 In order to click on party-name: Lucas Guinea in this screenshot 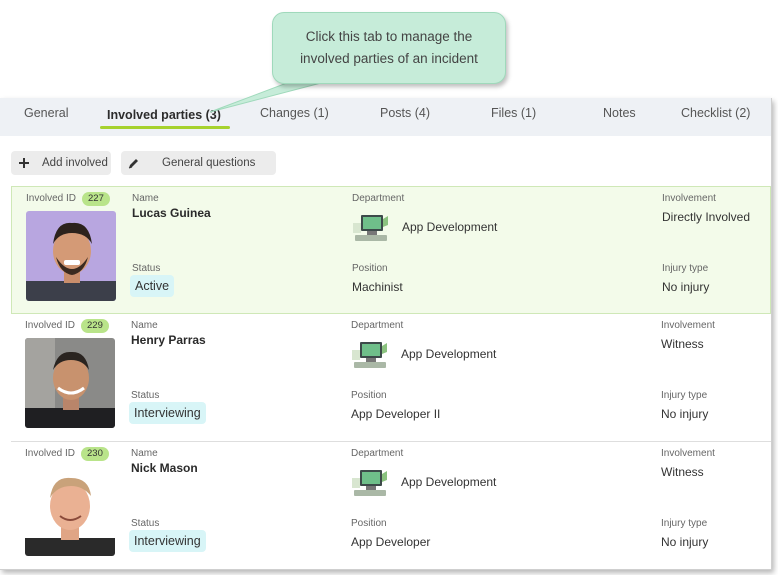, I will do `click(171, 213)`.